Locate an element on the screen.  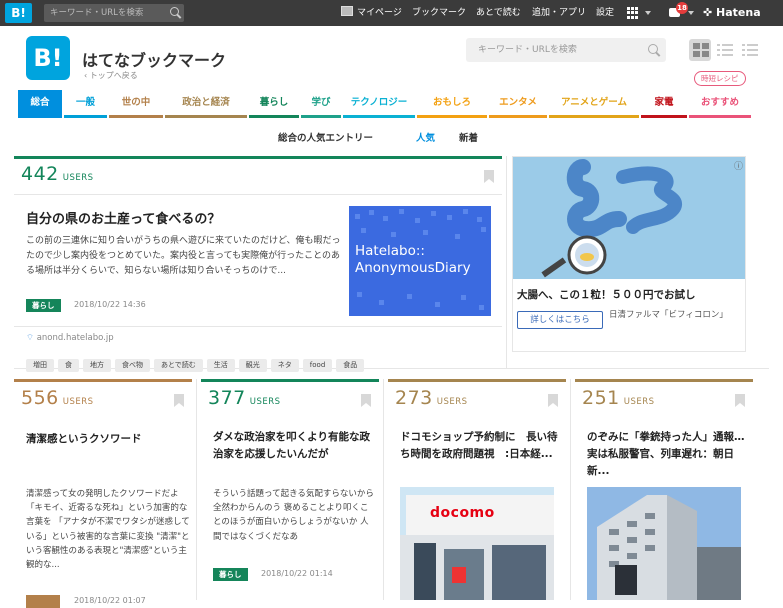
hatena-label: Hatena is located at coordinates (738, 12).